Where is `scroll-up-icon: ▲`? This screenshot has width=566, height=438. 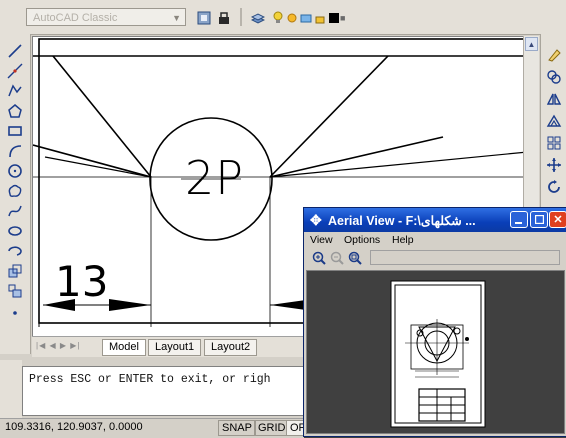 scroll-up-icon: ▲ is located at coordinates (531, 44).